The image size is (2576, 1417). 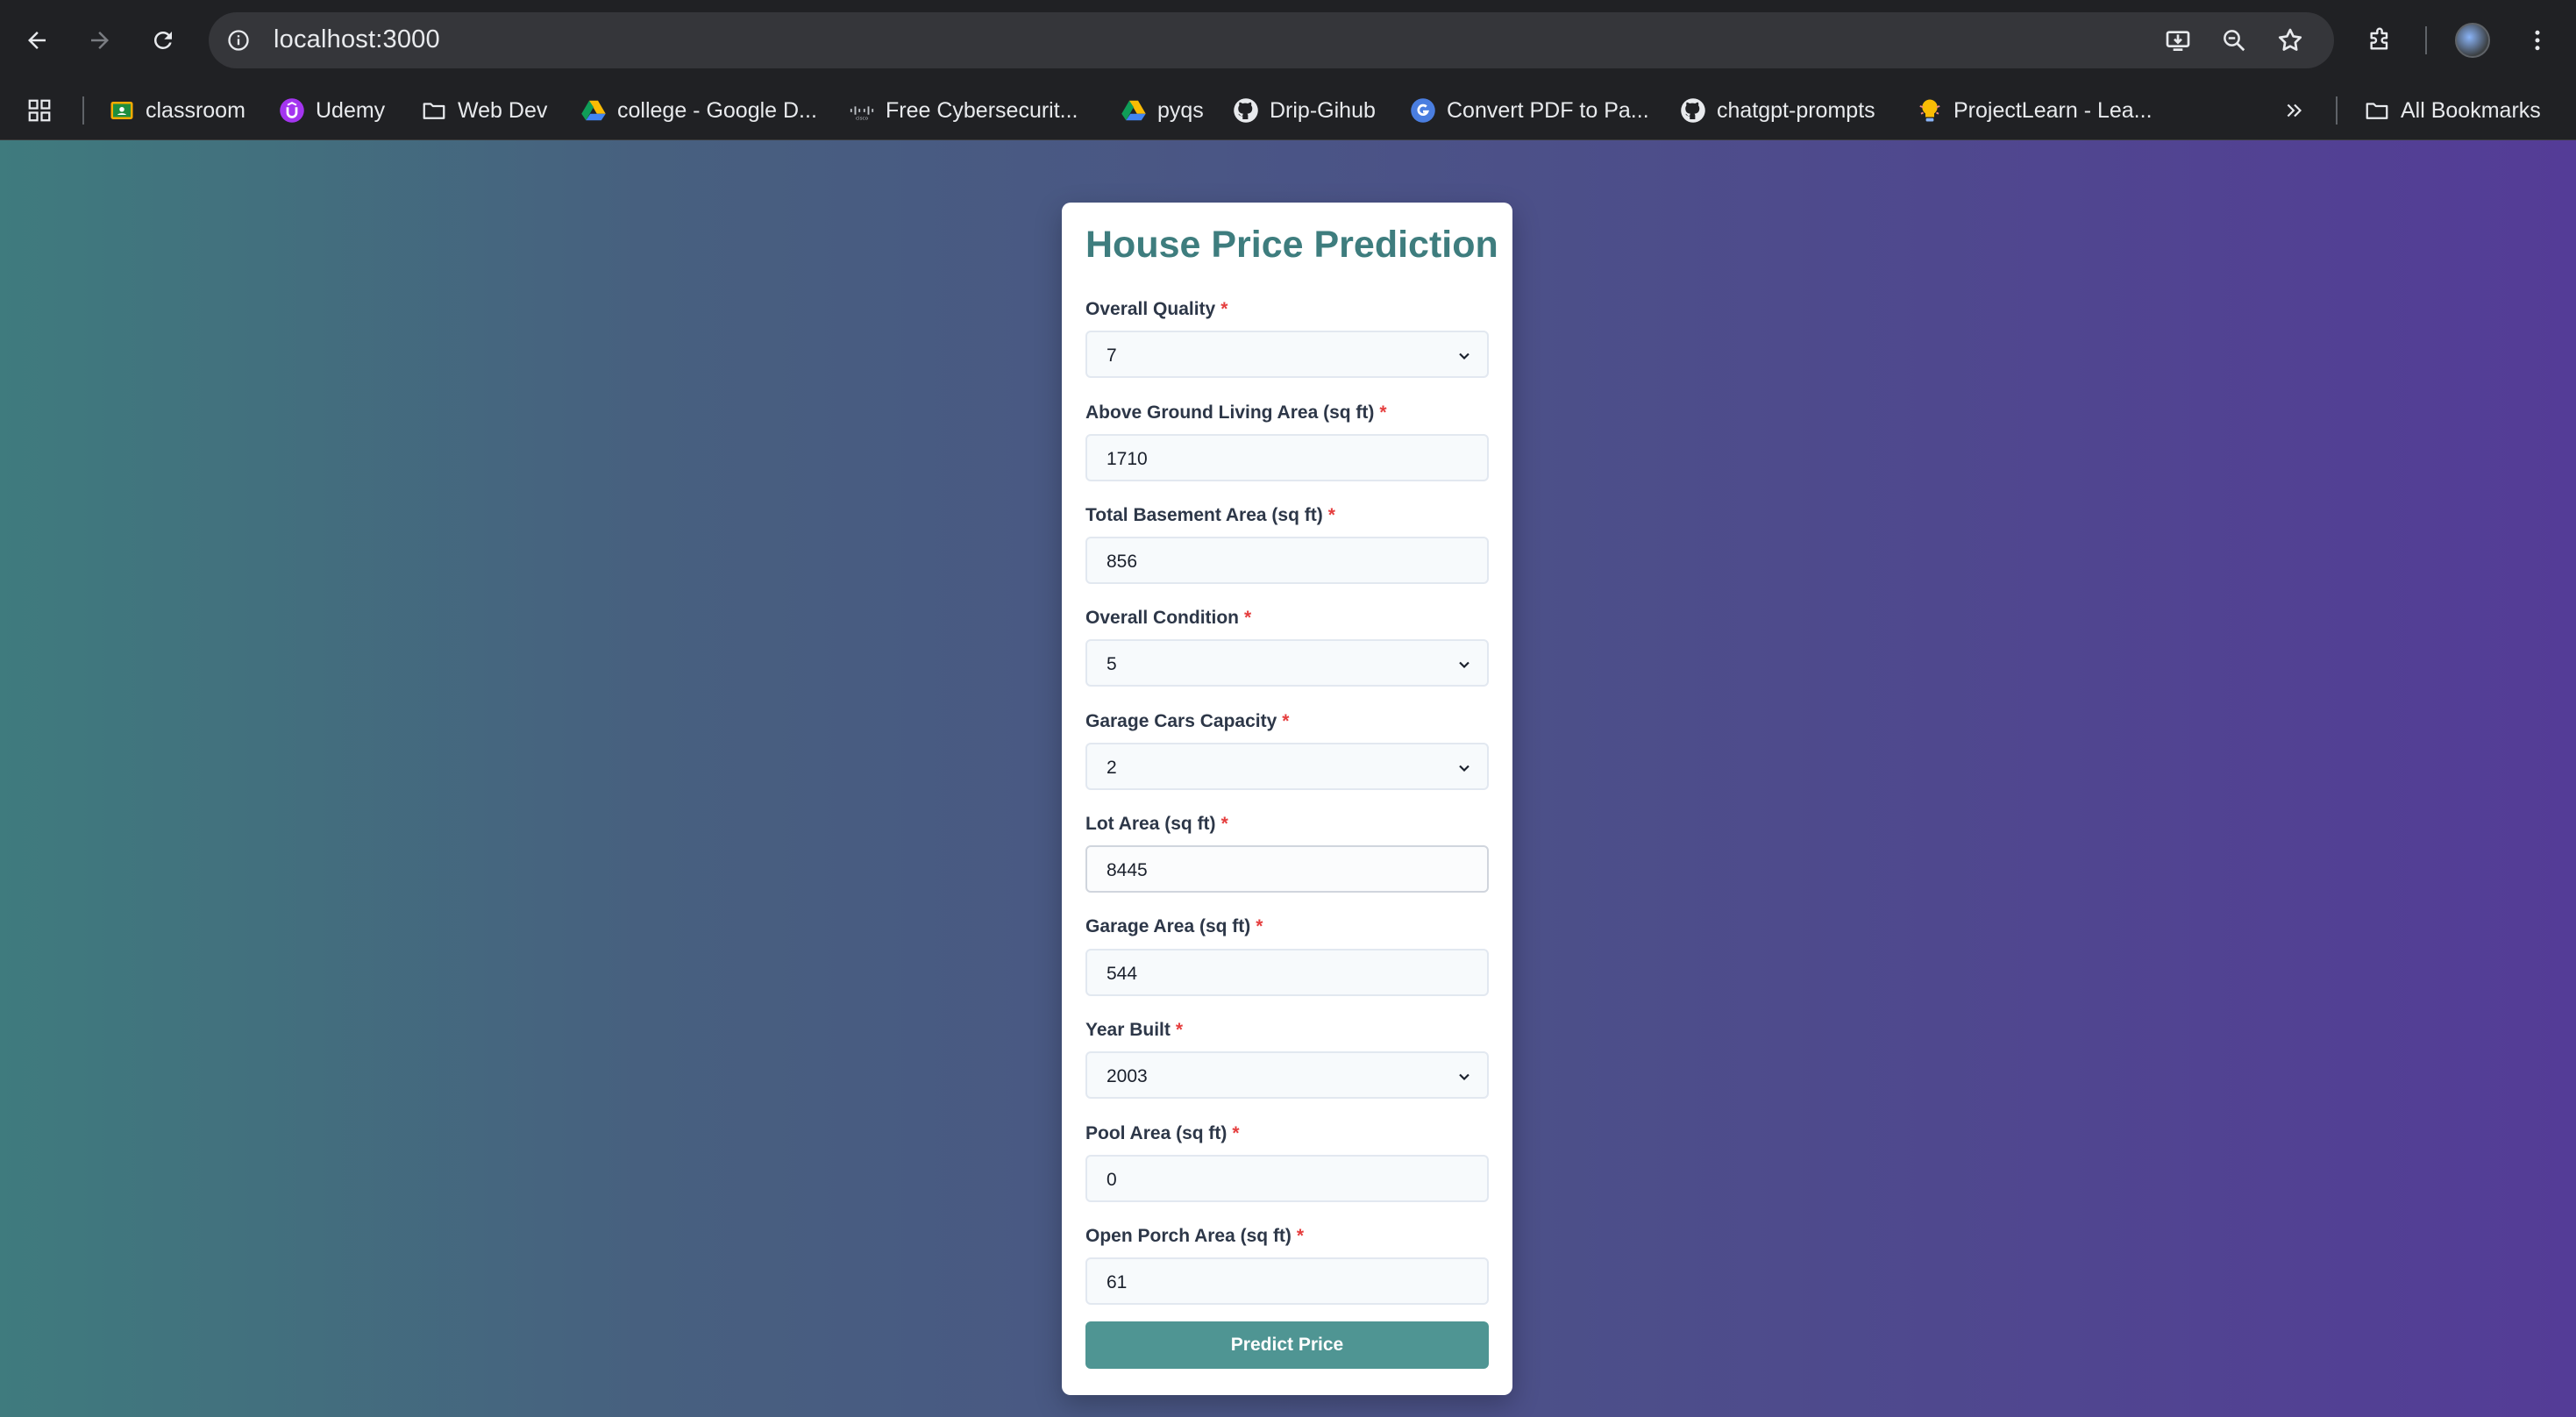 I want to click on back-button, so click(x=37, y=40).